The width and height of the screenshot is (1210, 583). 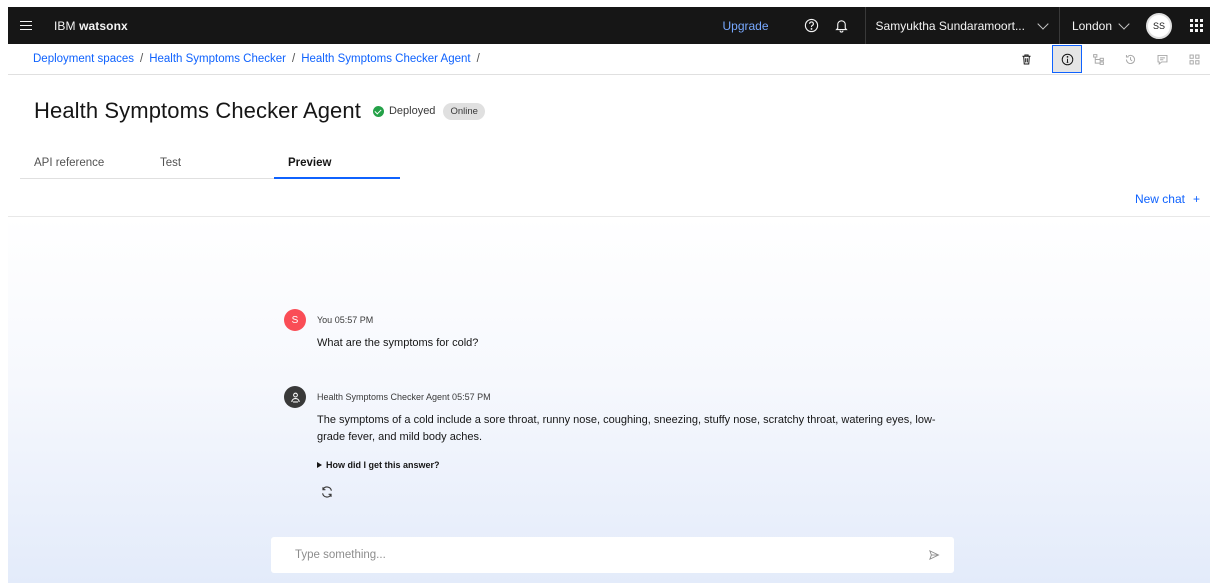 I want to click on bell-icon, so click(x=842, y=25).